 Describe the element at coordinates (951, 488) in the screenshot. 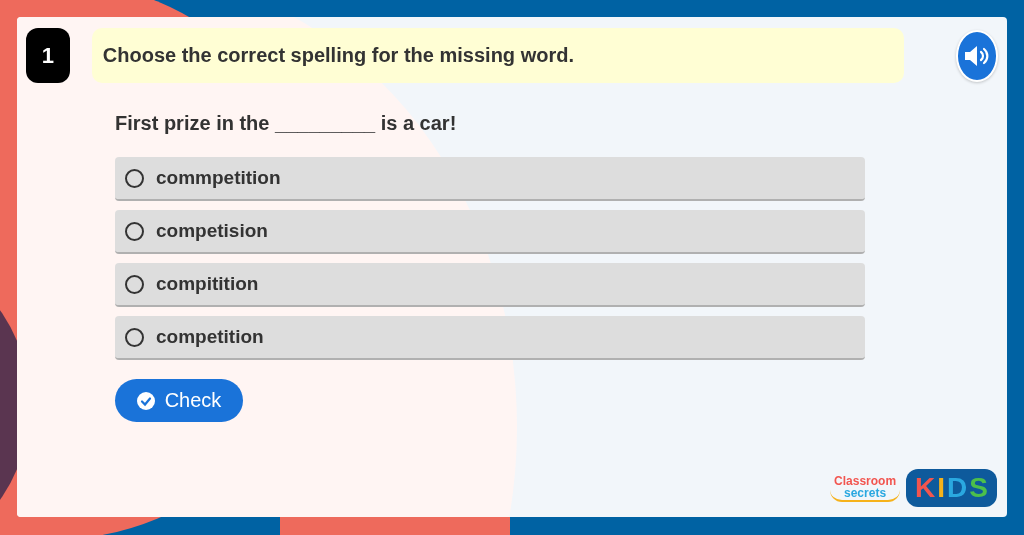

I see `kids-logo: KI DS` at that location.